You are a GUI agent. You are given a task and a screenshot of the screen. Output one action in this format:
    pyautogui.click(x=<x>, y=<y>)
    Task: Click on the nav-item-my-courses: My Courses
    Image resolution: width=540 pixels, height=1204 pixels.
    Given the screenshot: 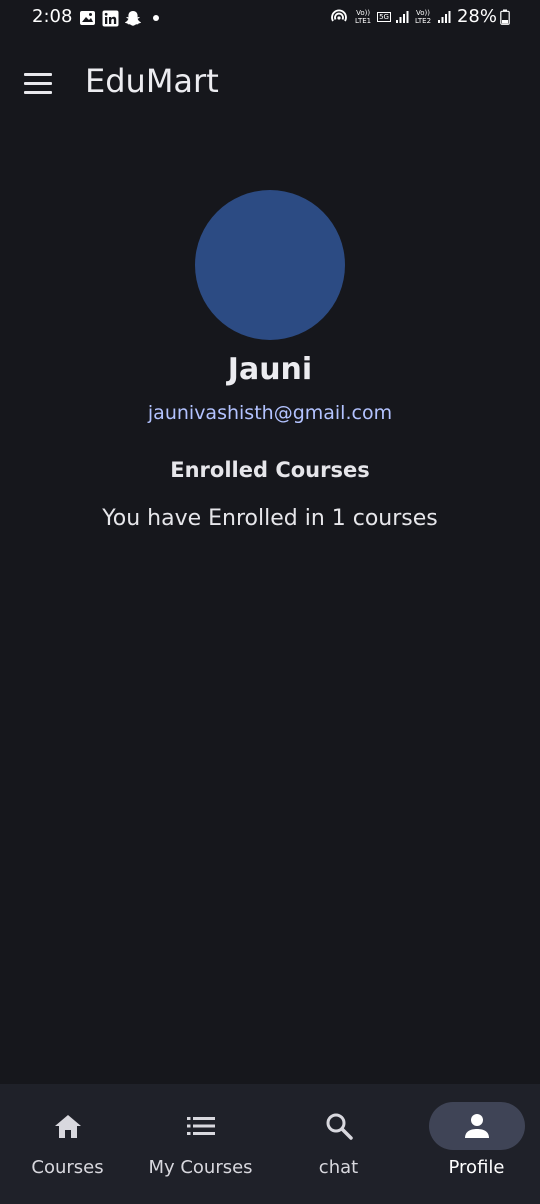 What is the action you would take?
    pyautogui.click(x=200, y=1144)
    